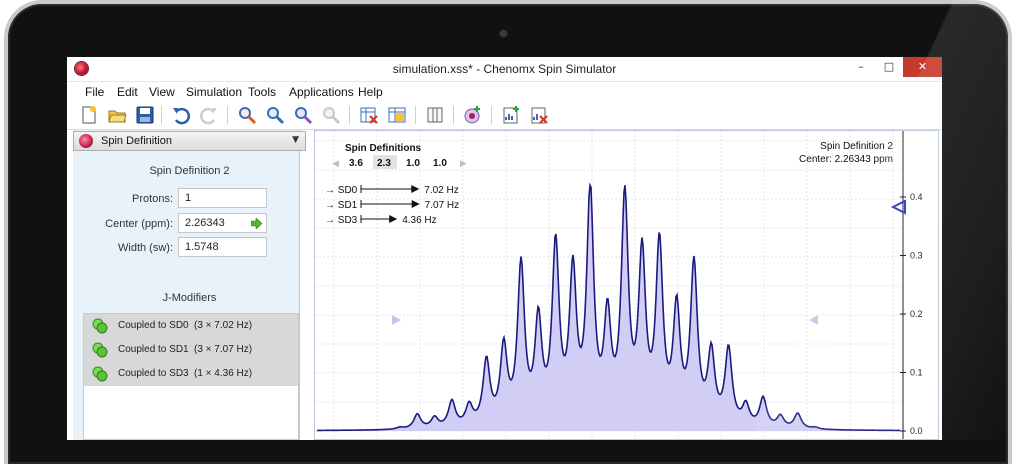  What do you see at coordinates (214, 92) in the screenshot?
I see `menu-simulation: Simulation` at bounding box center [214, 92].